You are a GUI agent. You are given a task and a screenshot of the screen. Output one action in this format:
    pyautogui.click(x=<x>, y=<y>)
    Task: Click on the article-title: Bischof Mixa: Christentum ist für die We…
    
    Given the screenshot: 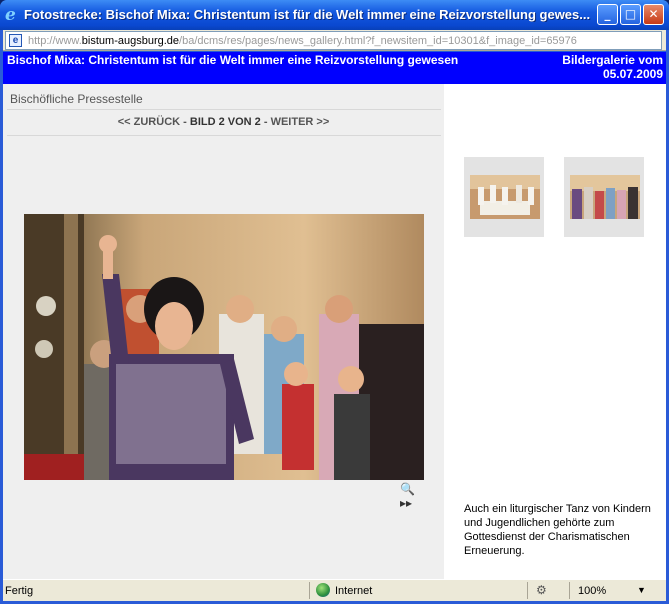 What is the action you would take?
    pyautogui.click(x=233, y=60)
    